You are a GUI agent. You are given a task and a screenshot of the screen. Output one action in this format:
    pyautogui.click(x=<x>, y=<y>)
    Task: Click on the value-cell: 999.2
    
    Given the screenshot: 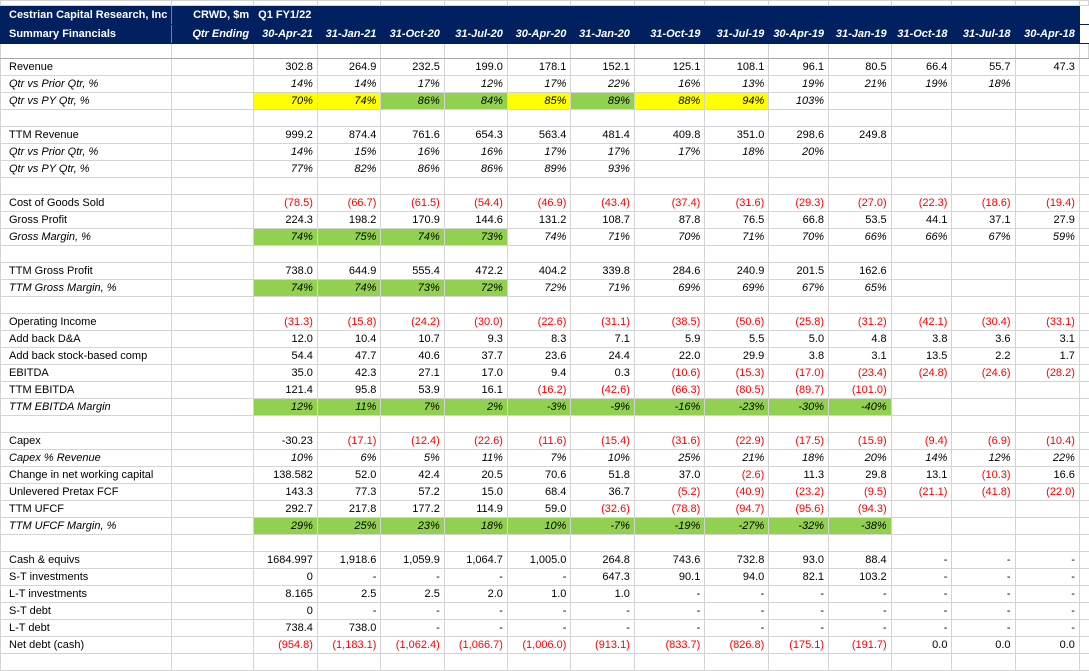 What is the action you would take?
    pyautogui.click(x=285, y=135)
    